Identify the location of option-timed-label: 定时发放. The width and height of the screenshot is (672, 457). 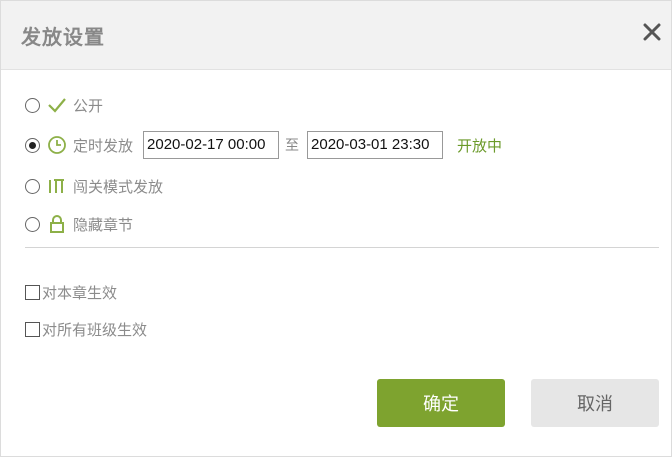
(103, 145).